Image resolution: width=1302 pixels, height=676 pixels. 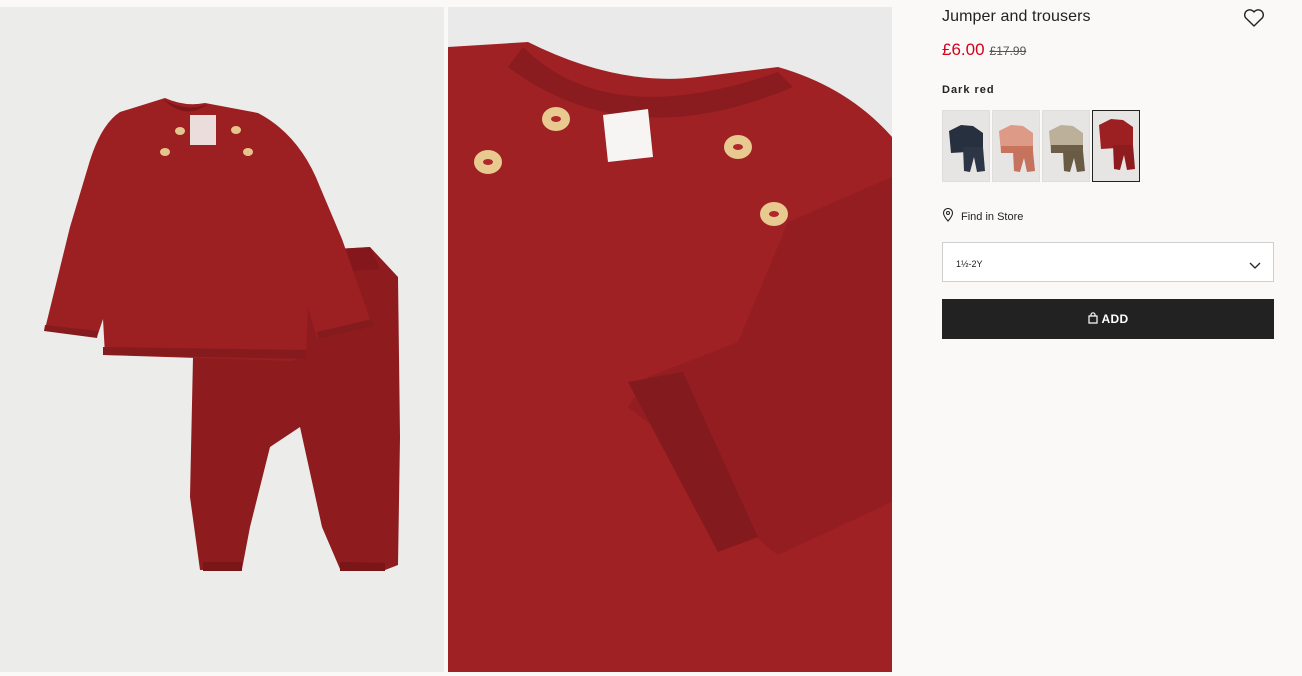 I want to click on swatch-dark-blue, so click(x=966, y=146).